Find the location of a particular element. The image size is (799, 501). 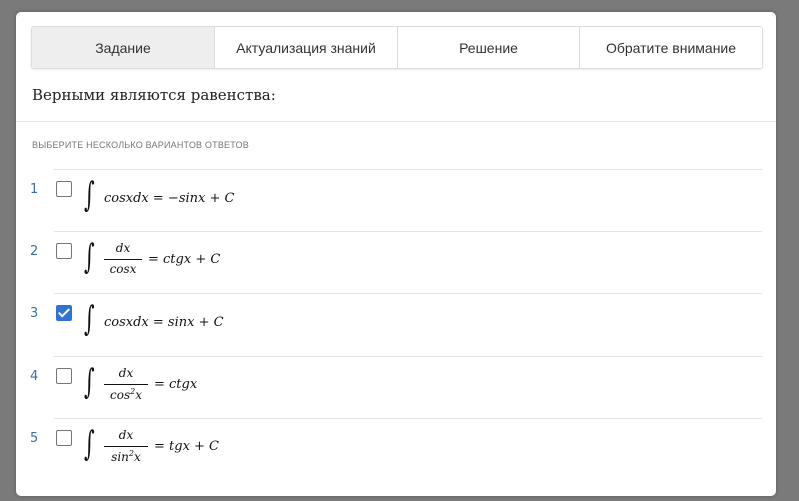

fraction: dx cos2x is located at coordinates (126, 384).